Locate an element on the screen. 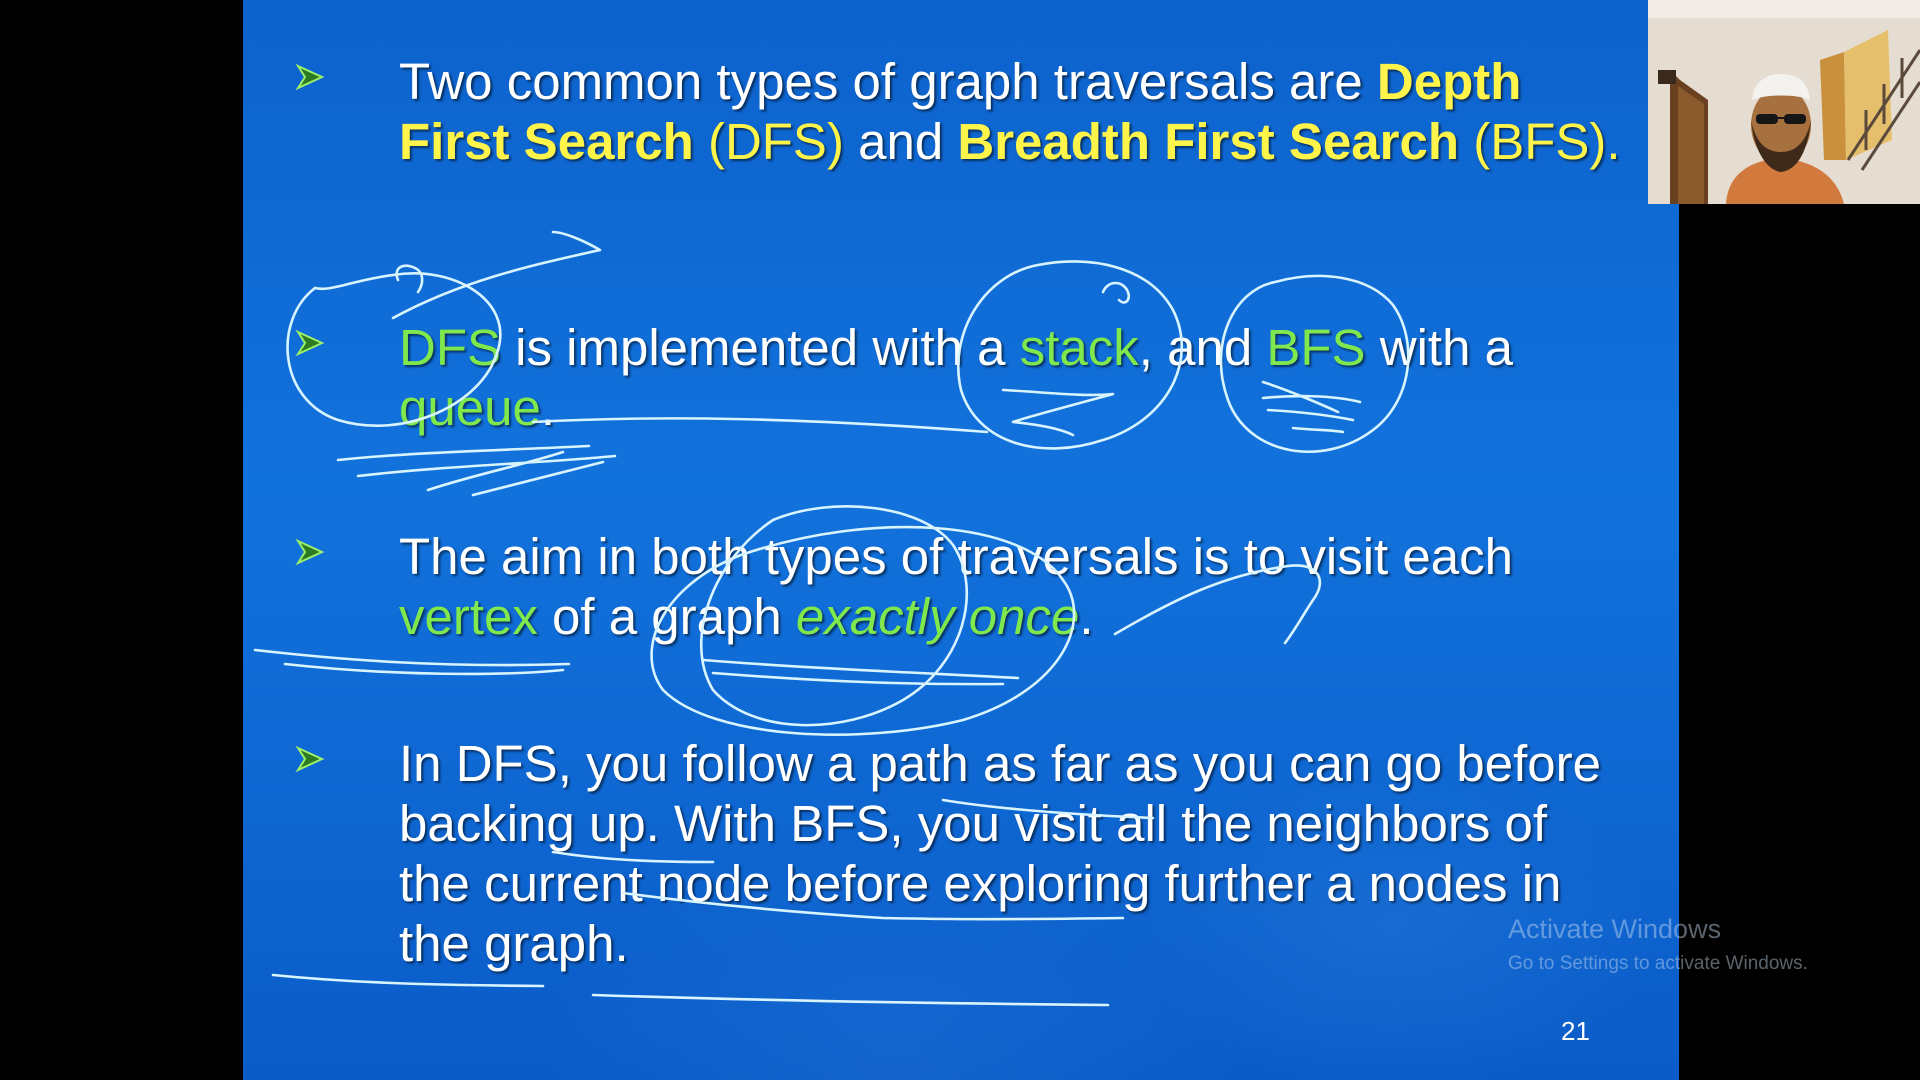  bullet-text-segment: BFS is located at coordinates (1316, 347).